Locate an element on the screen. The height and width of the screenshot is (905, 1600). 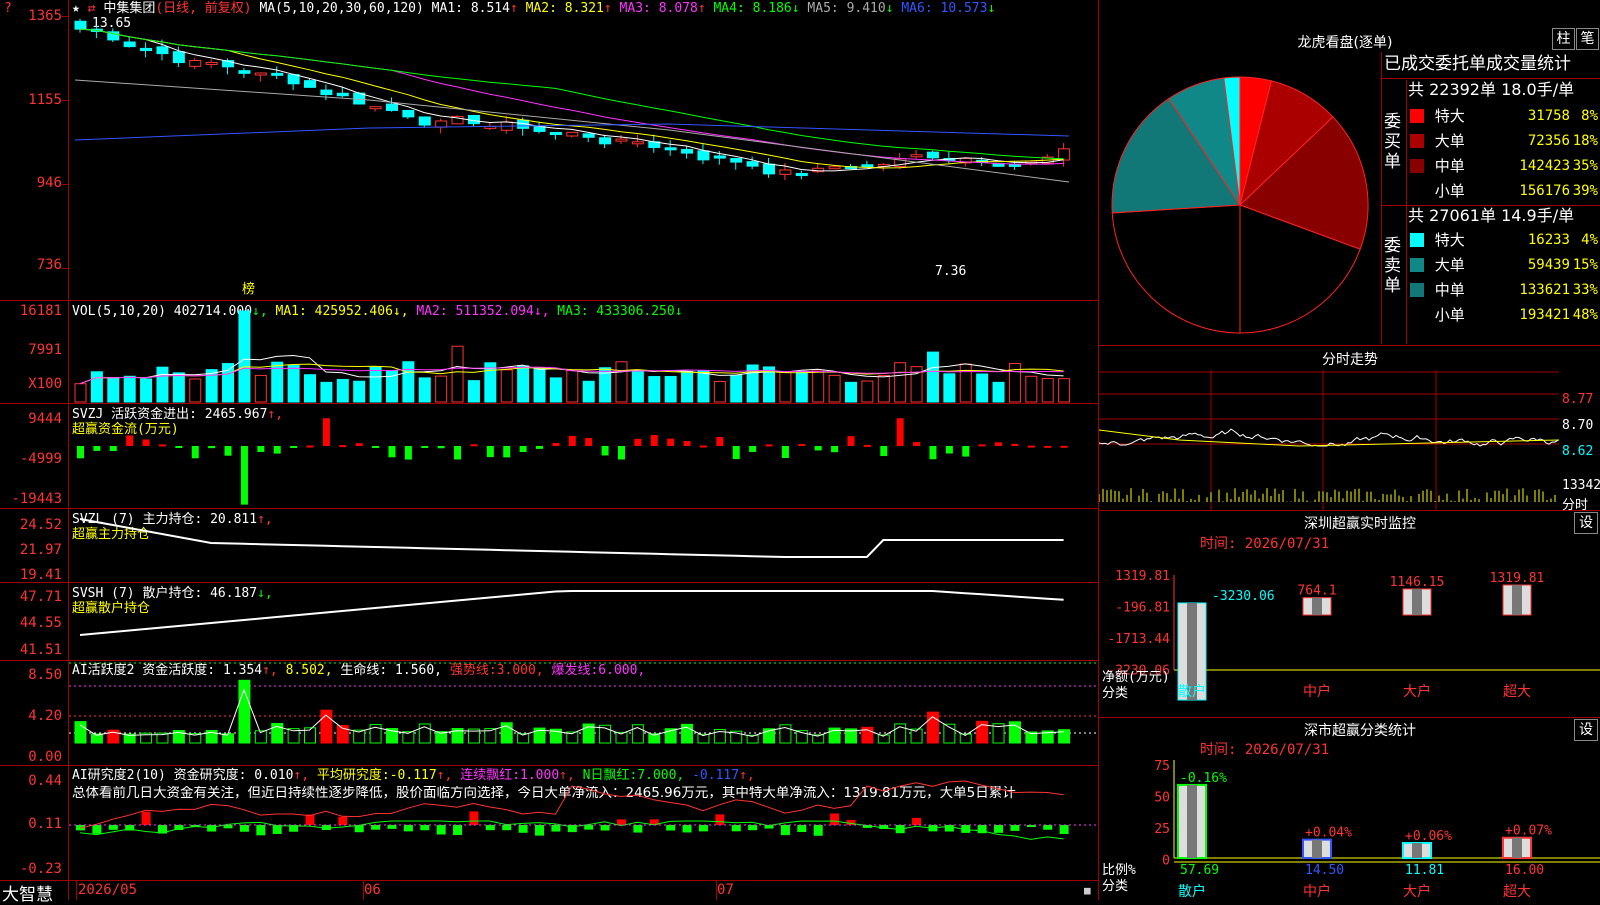
order-row: 中单 133621 33% is located at coordinates (1504, 290).